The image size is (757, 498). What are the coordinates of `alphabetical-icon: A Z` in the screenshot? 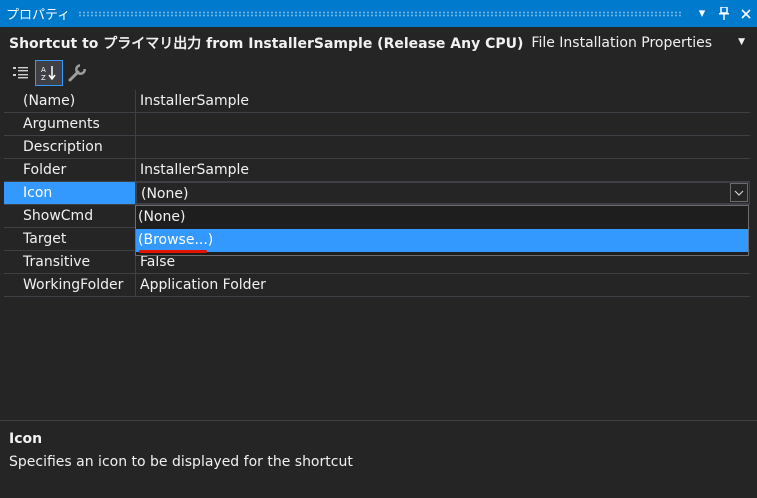 It's located at (49, 73).